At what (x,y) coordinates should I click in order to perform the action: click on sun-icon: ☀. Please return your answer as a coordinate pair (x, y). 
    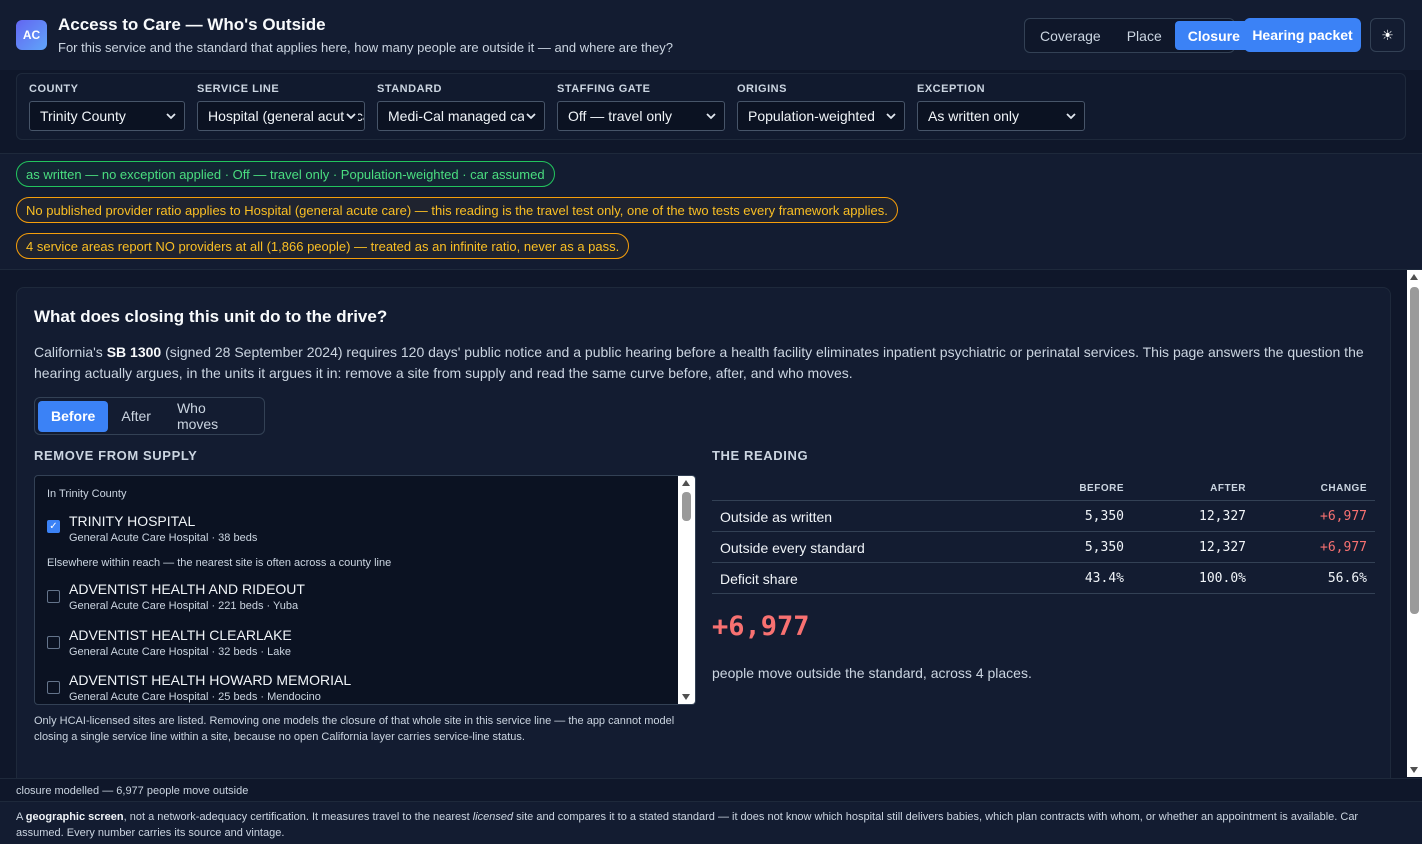
    Looking at the image, I should click on (1387, 34).